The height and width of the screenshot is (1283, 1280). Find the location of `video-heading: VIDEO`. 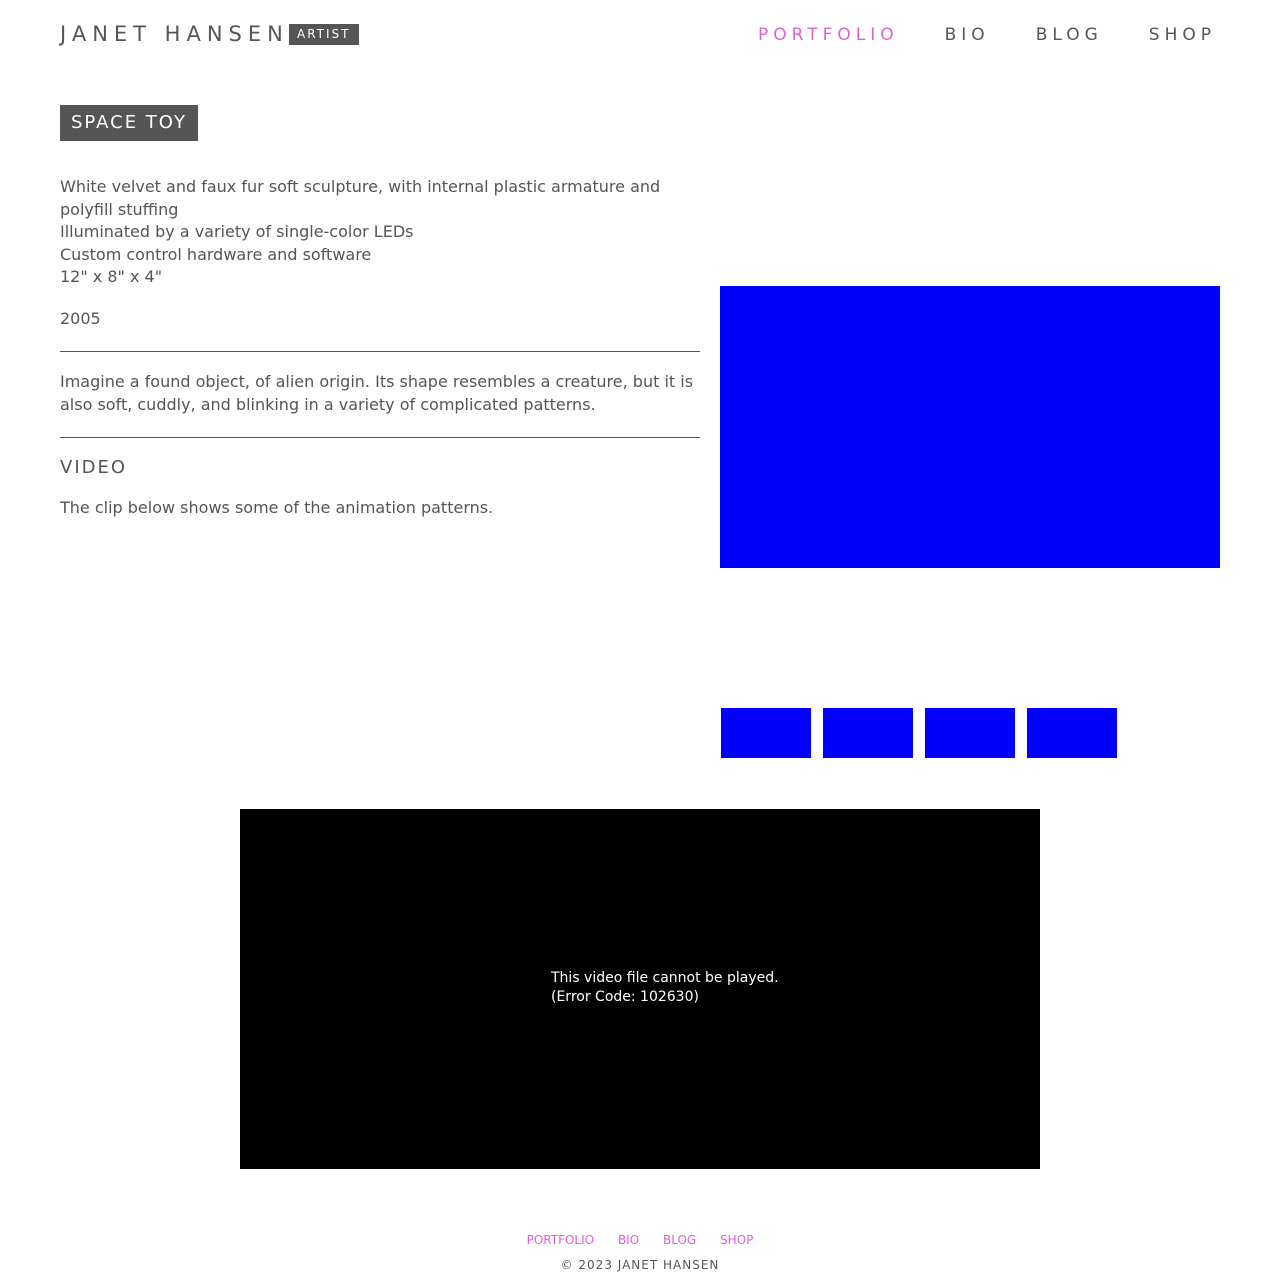

video-heading: VIDEO is located at coordinates (94, 467).